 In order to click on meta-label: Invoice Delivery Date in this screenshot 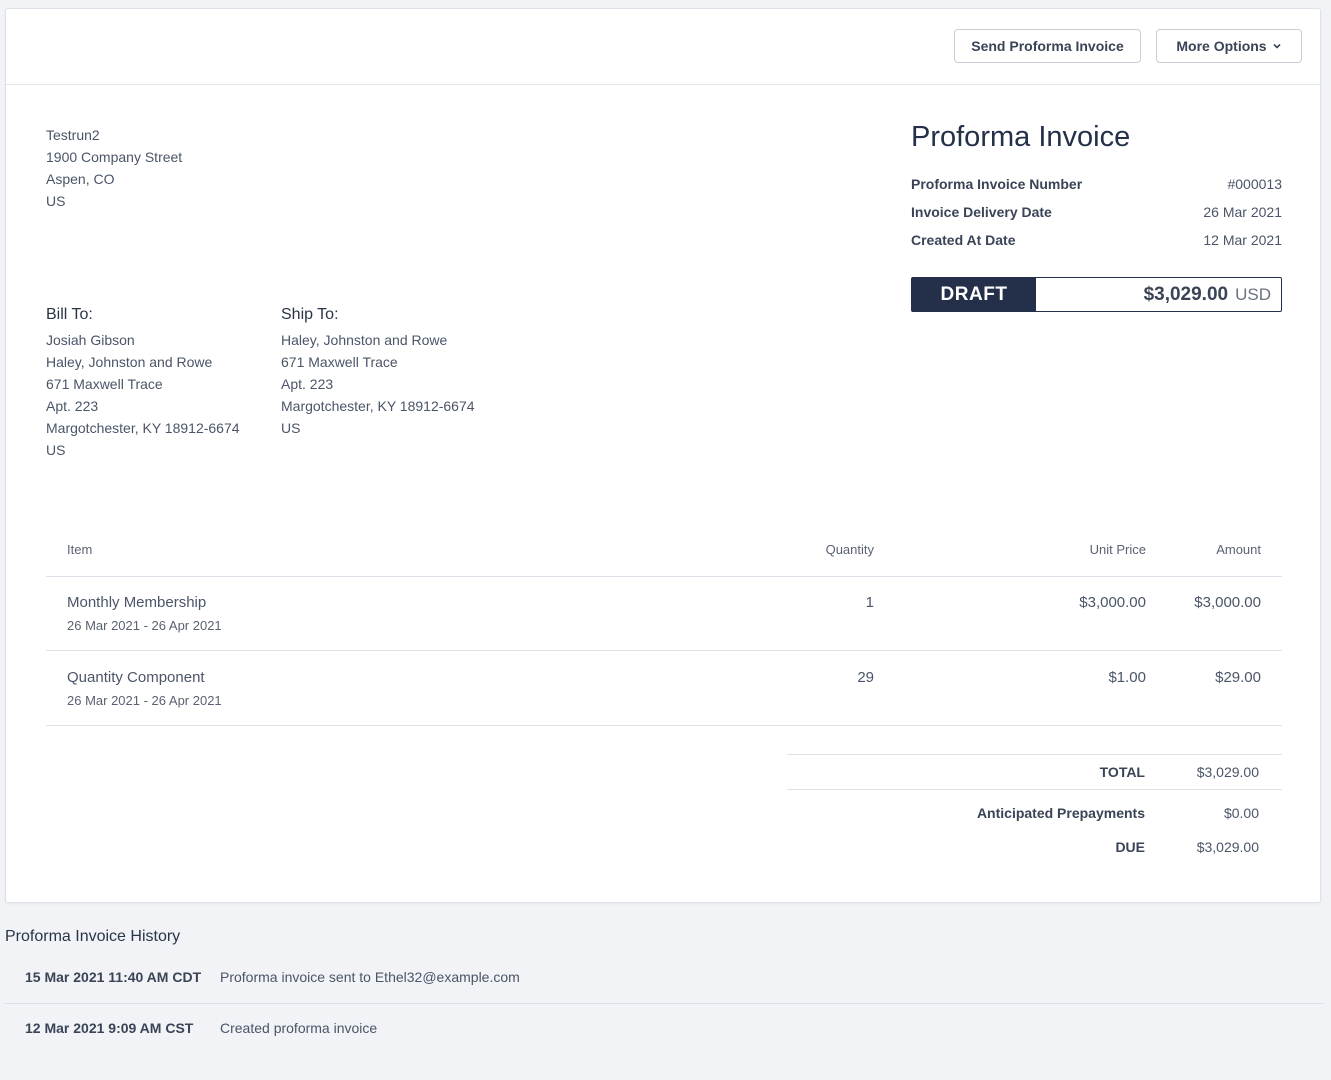, I will do `click(981, 212)`.